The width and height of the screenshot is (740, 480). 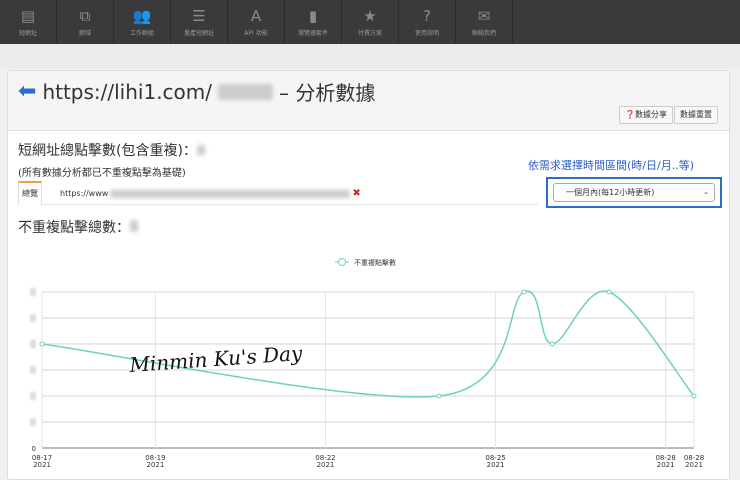 I want to click on legend-label: 不重複點擊數, so click(x=375, y=262).